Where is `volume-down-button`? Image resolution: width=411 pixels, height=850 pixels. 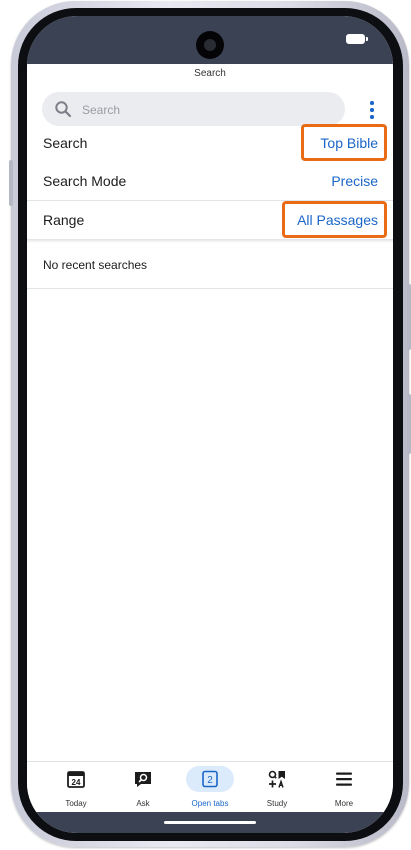
volume-down-button is located at coordinates (11, 183).